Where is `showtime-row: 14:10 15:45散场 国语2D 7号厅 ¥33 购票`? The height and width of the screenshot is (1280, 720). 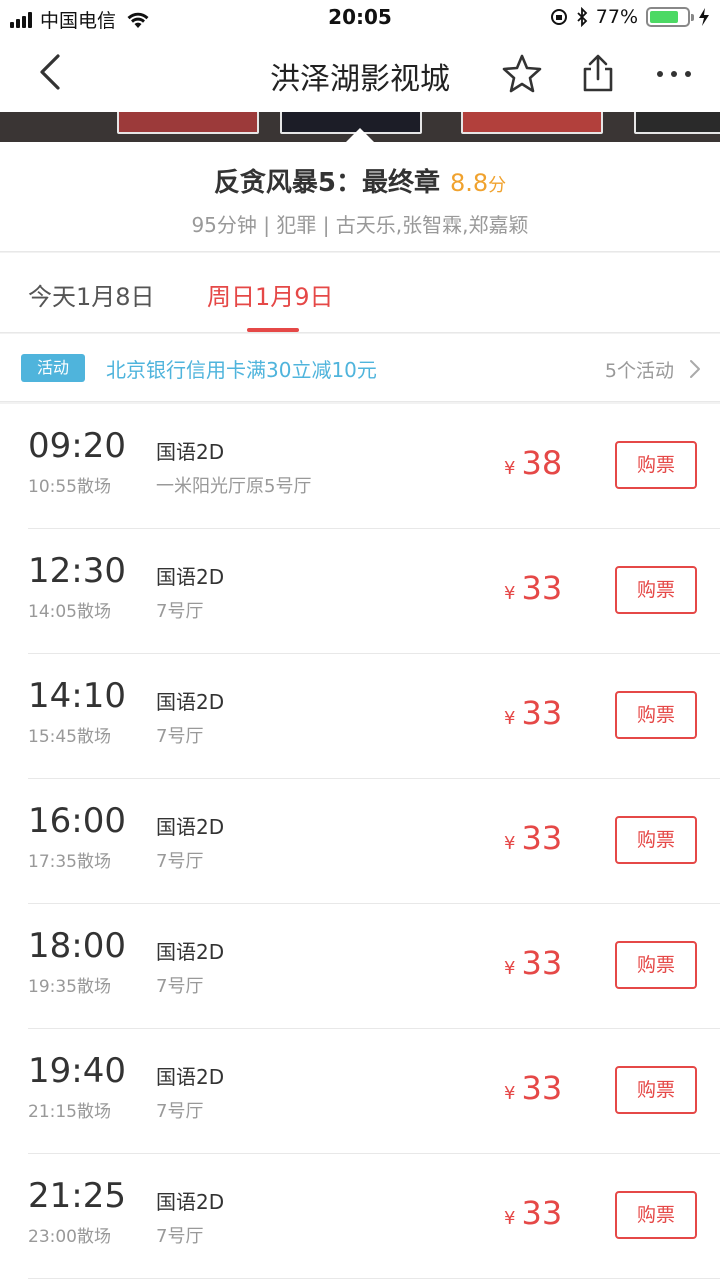
showtime-row: 14:10 15:45散场 国语2D 7号厅 ¥33 购票 is located at coordinates (360, 716).